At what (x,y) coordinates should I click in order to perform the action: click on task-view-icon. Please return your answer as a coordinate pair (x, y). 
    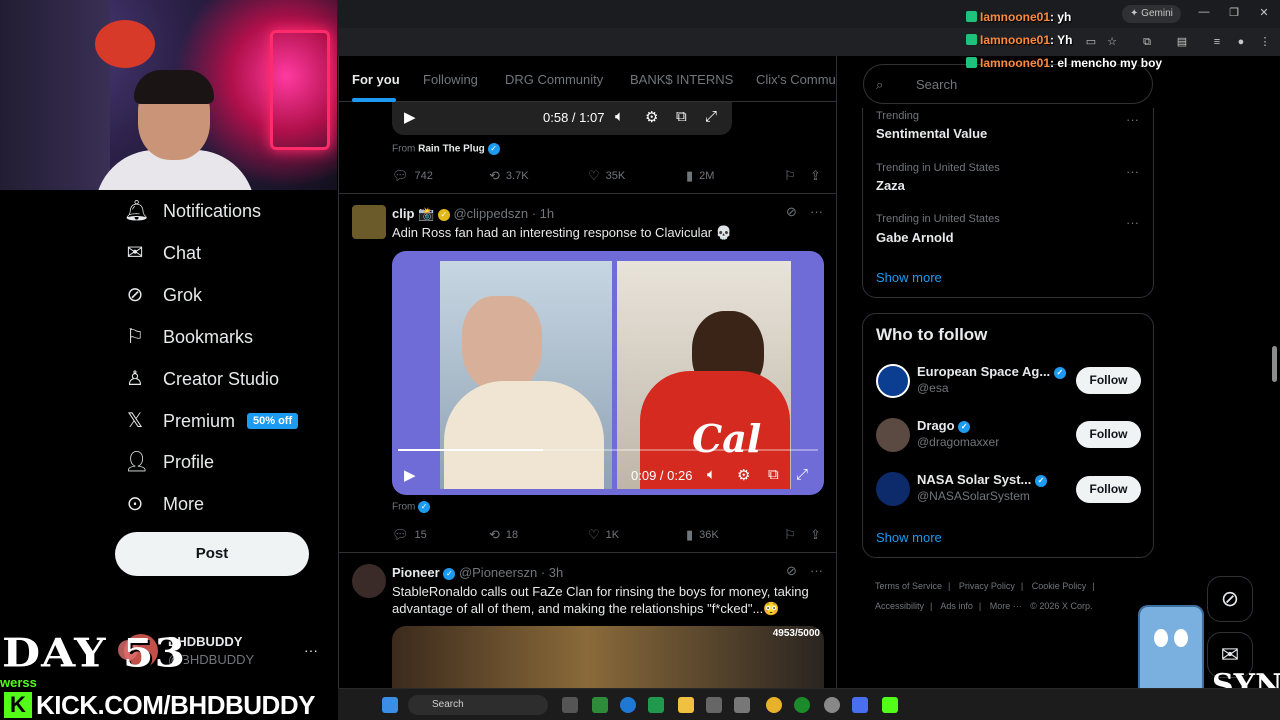
    Looking at the image, I should click on (570, 705).